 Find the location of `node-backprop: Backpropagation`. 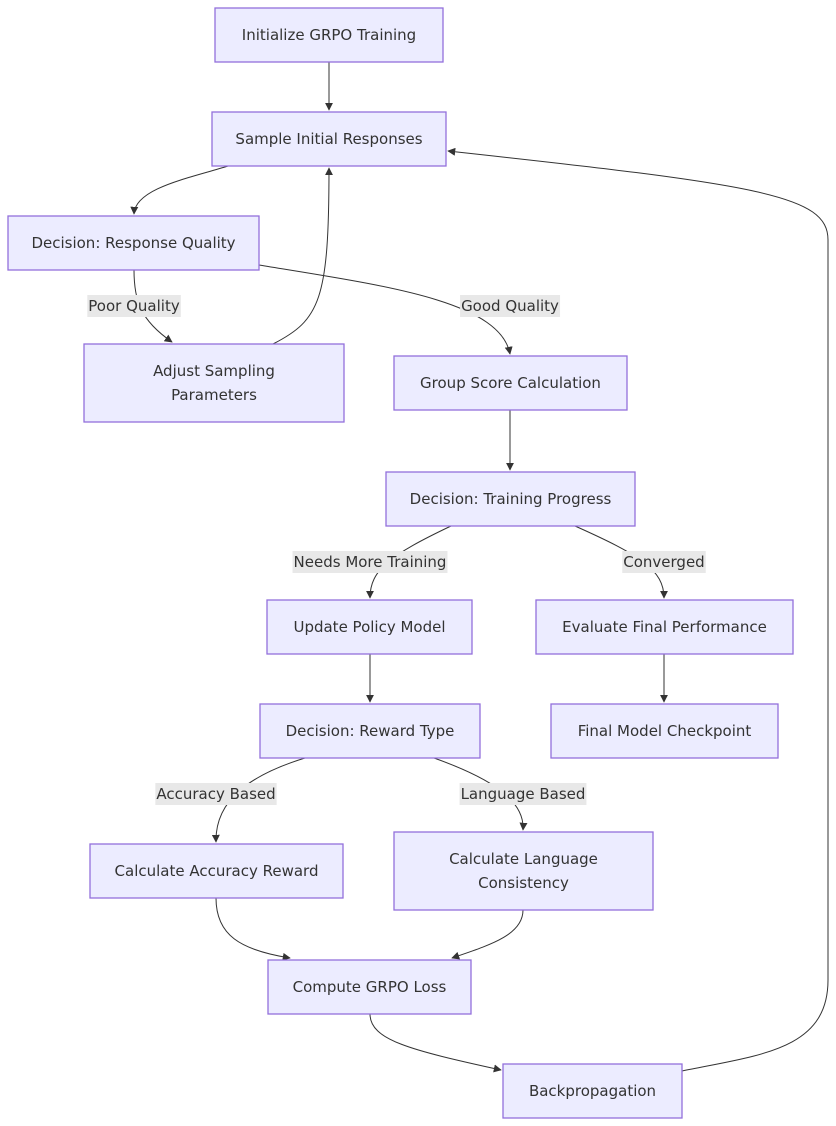

node-backprop: Backpropagation is located at coordinates (592, 1091).